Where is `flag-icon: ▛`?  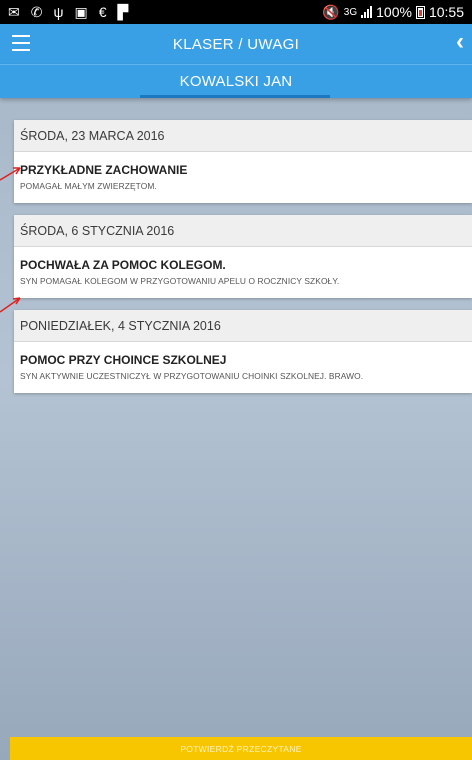 flag-icon: ▛ is located at coordinates (123, 12).